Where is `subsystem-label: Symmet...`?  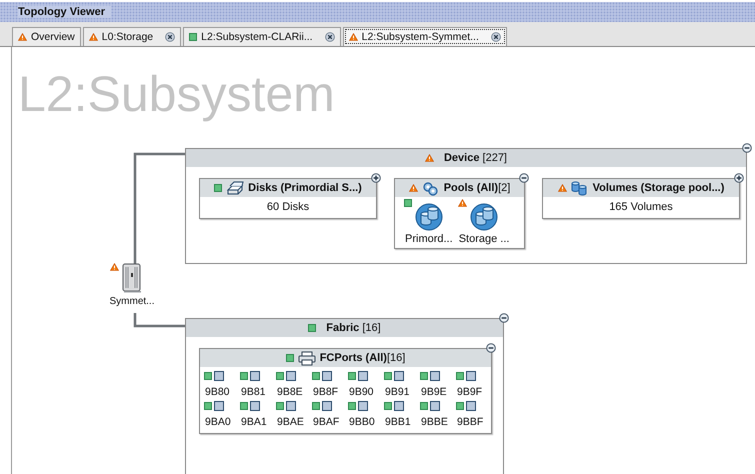 subsystem-label: Symmet... is located at coordinates (131, 301).